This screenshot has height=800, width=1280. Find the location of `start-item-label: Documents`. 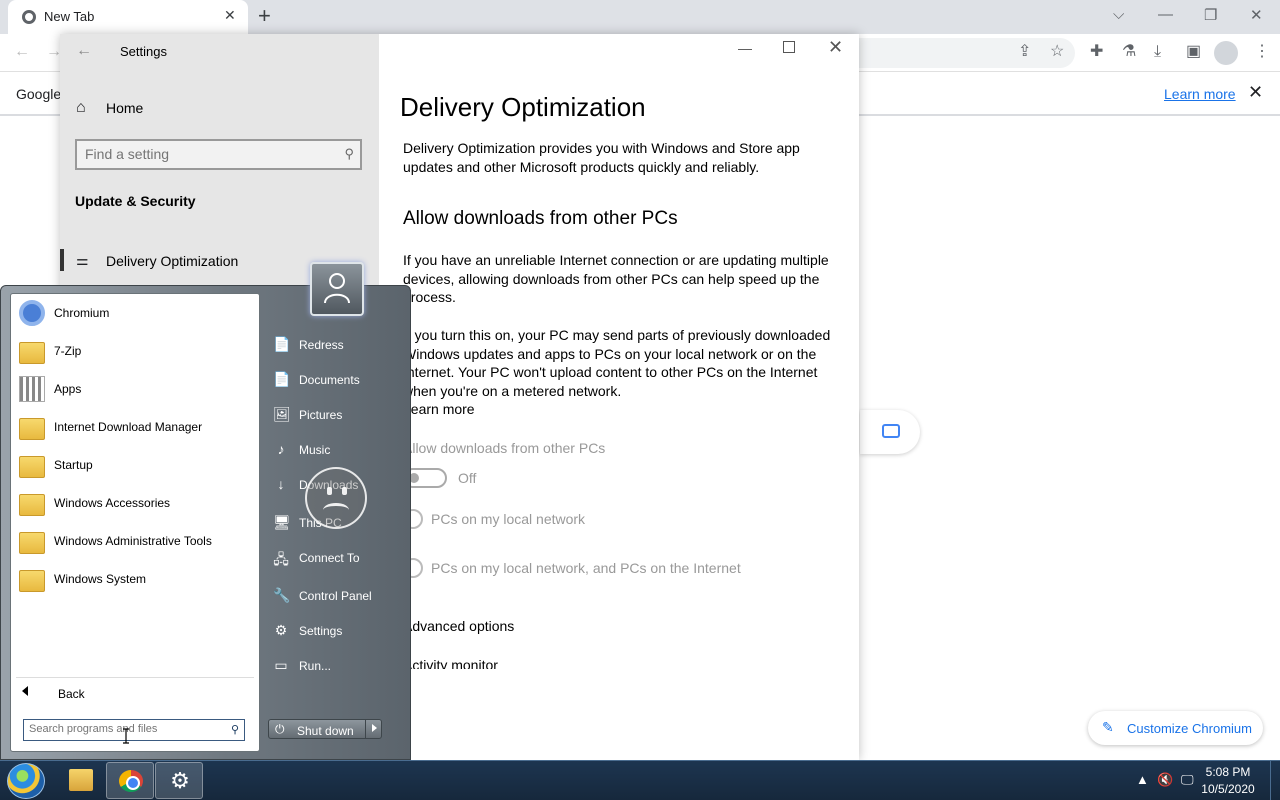

start-item-label: Documents is located at coordinates (329, 380).